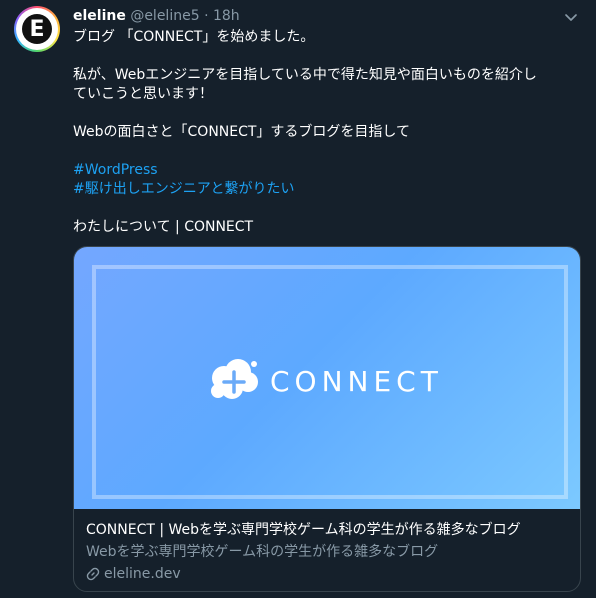 This screenshot has width=596, height=598. I want to click on author-name: eleline, so click(99, 16).